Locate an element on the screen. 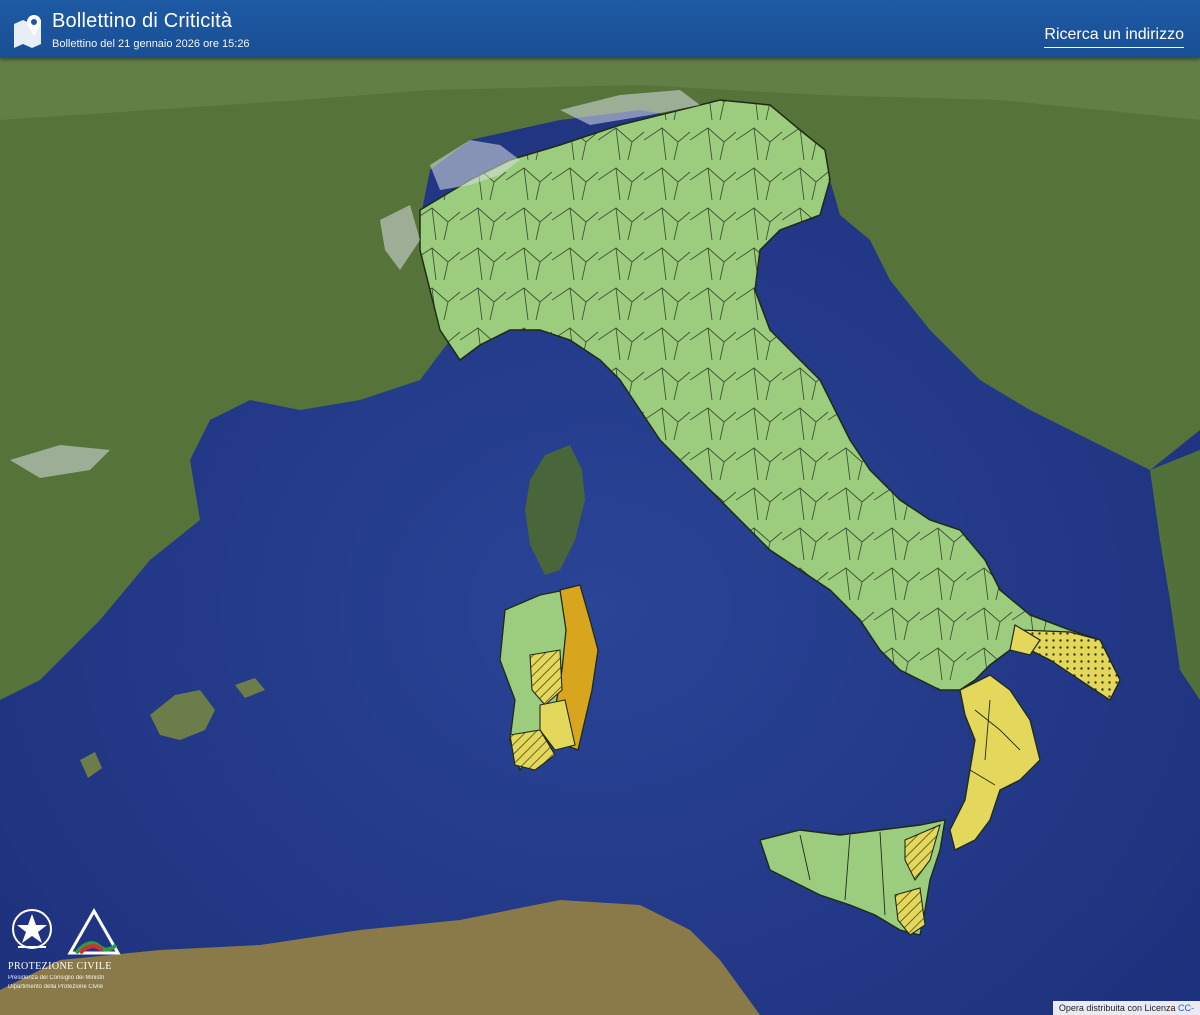 This screenshot has height=1015, width=1200. org-sub-presidenza: Presidenza del Consiglio dei Ministri is located at coordinates (56, 978).